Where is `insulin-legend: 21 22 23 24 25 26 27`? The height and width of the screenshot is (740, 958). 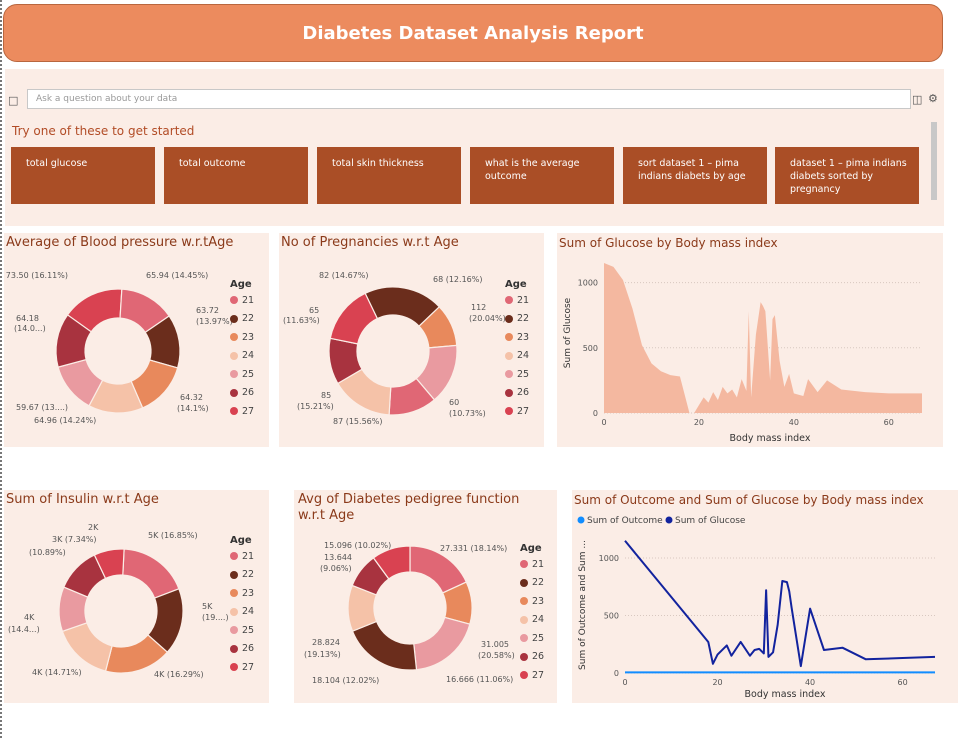 insulin-legend: 21 22 23 24 25 26 27 is located at coordinates (242, 615).